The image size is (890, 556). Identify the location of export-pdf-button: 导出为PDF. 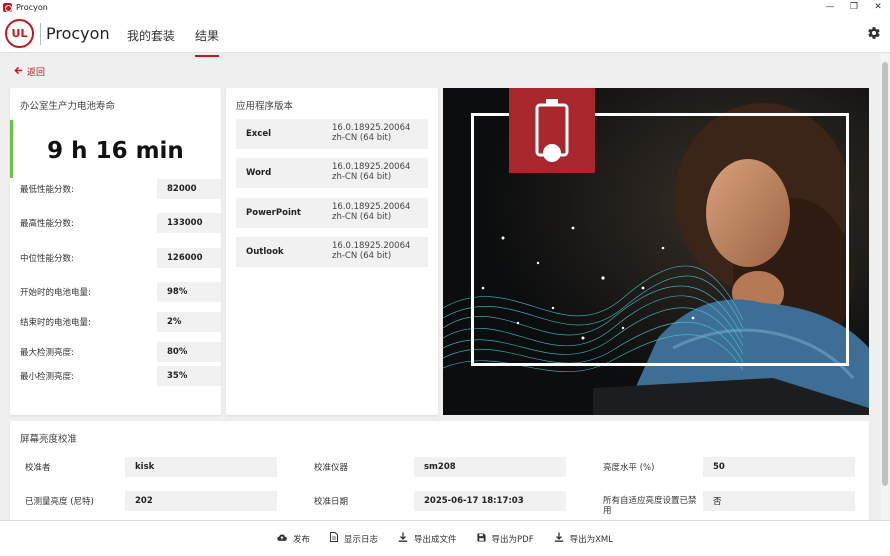
(505, 538).